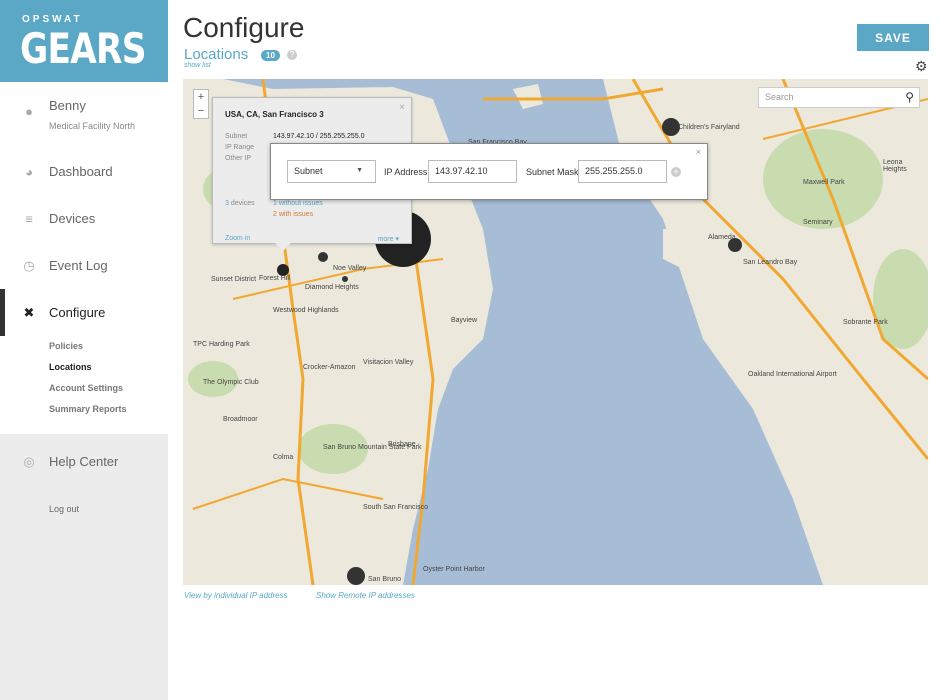  I want to click on map-search-input: Search ⚲, so click(839, 97).